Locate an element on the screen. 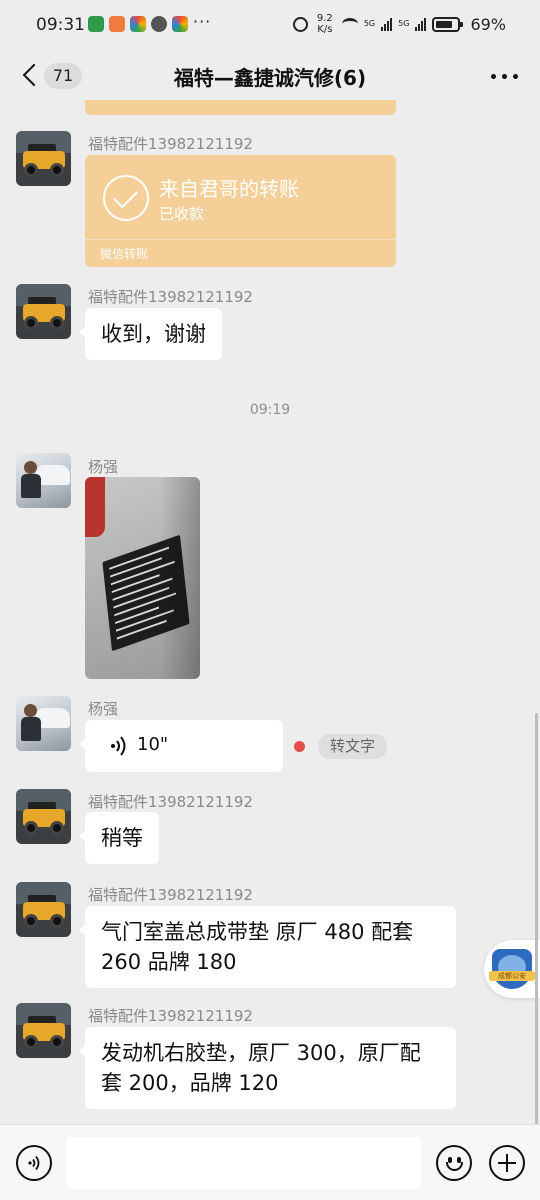  wifi-icon is located at coordinates (349, 24).